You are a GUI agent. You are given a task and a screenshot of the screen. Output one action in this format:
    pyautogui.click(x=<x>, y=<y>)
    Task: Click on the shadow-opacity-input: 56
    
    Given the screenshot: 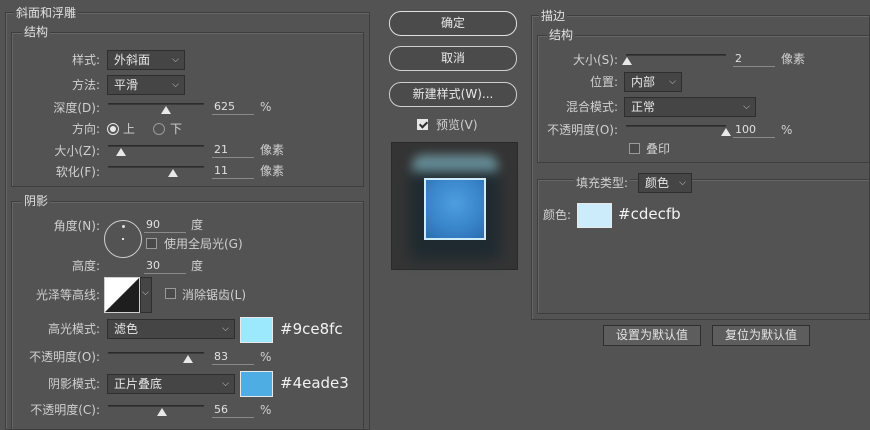 What is the action you would take?
    pyautogui.click(x=233, y=410)
    